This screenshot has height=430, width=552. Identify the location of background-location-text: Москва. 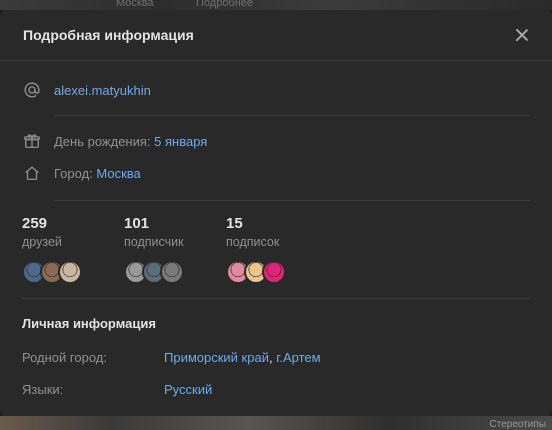
(135, 4).